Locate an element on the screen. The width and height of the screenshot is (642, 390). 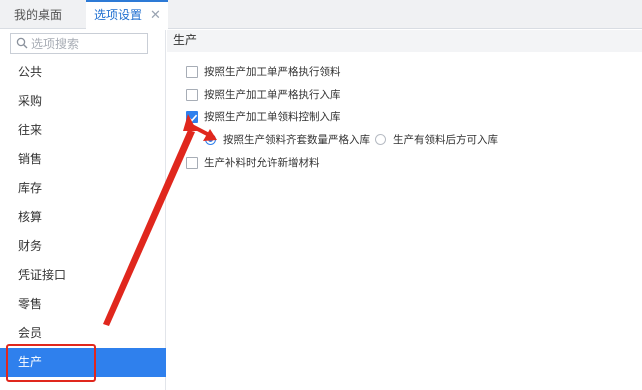
sidebar-item-costing: 核算 is located at coordinates (83, 217).